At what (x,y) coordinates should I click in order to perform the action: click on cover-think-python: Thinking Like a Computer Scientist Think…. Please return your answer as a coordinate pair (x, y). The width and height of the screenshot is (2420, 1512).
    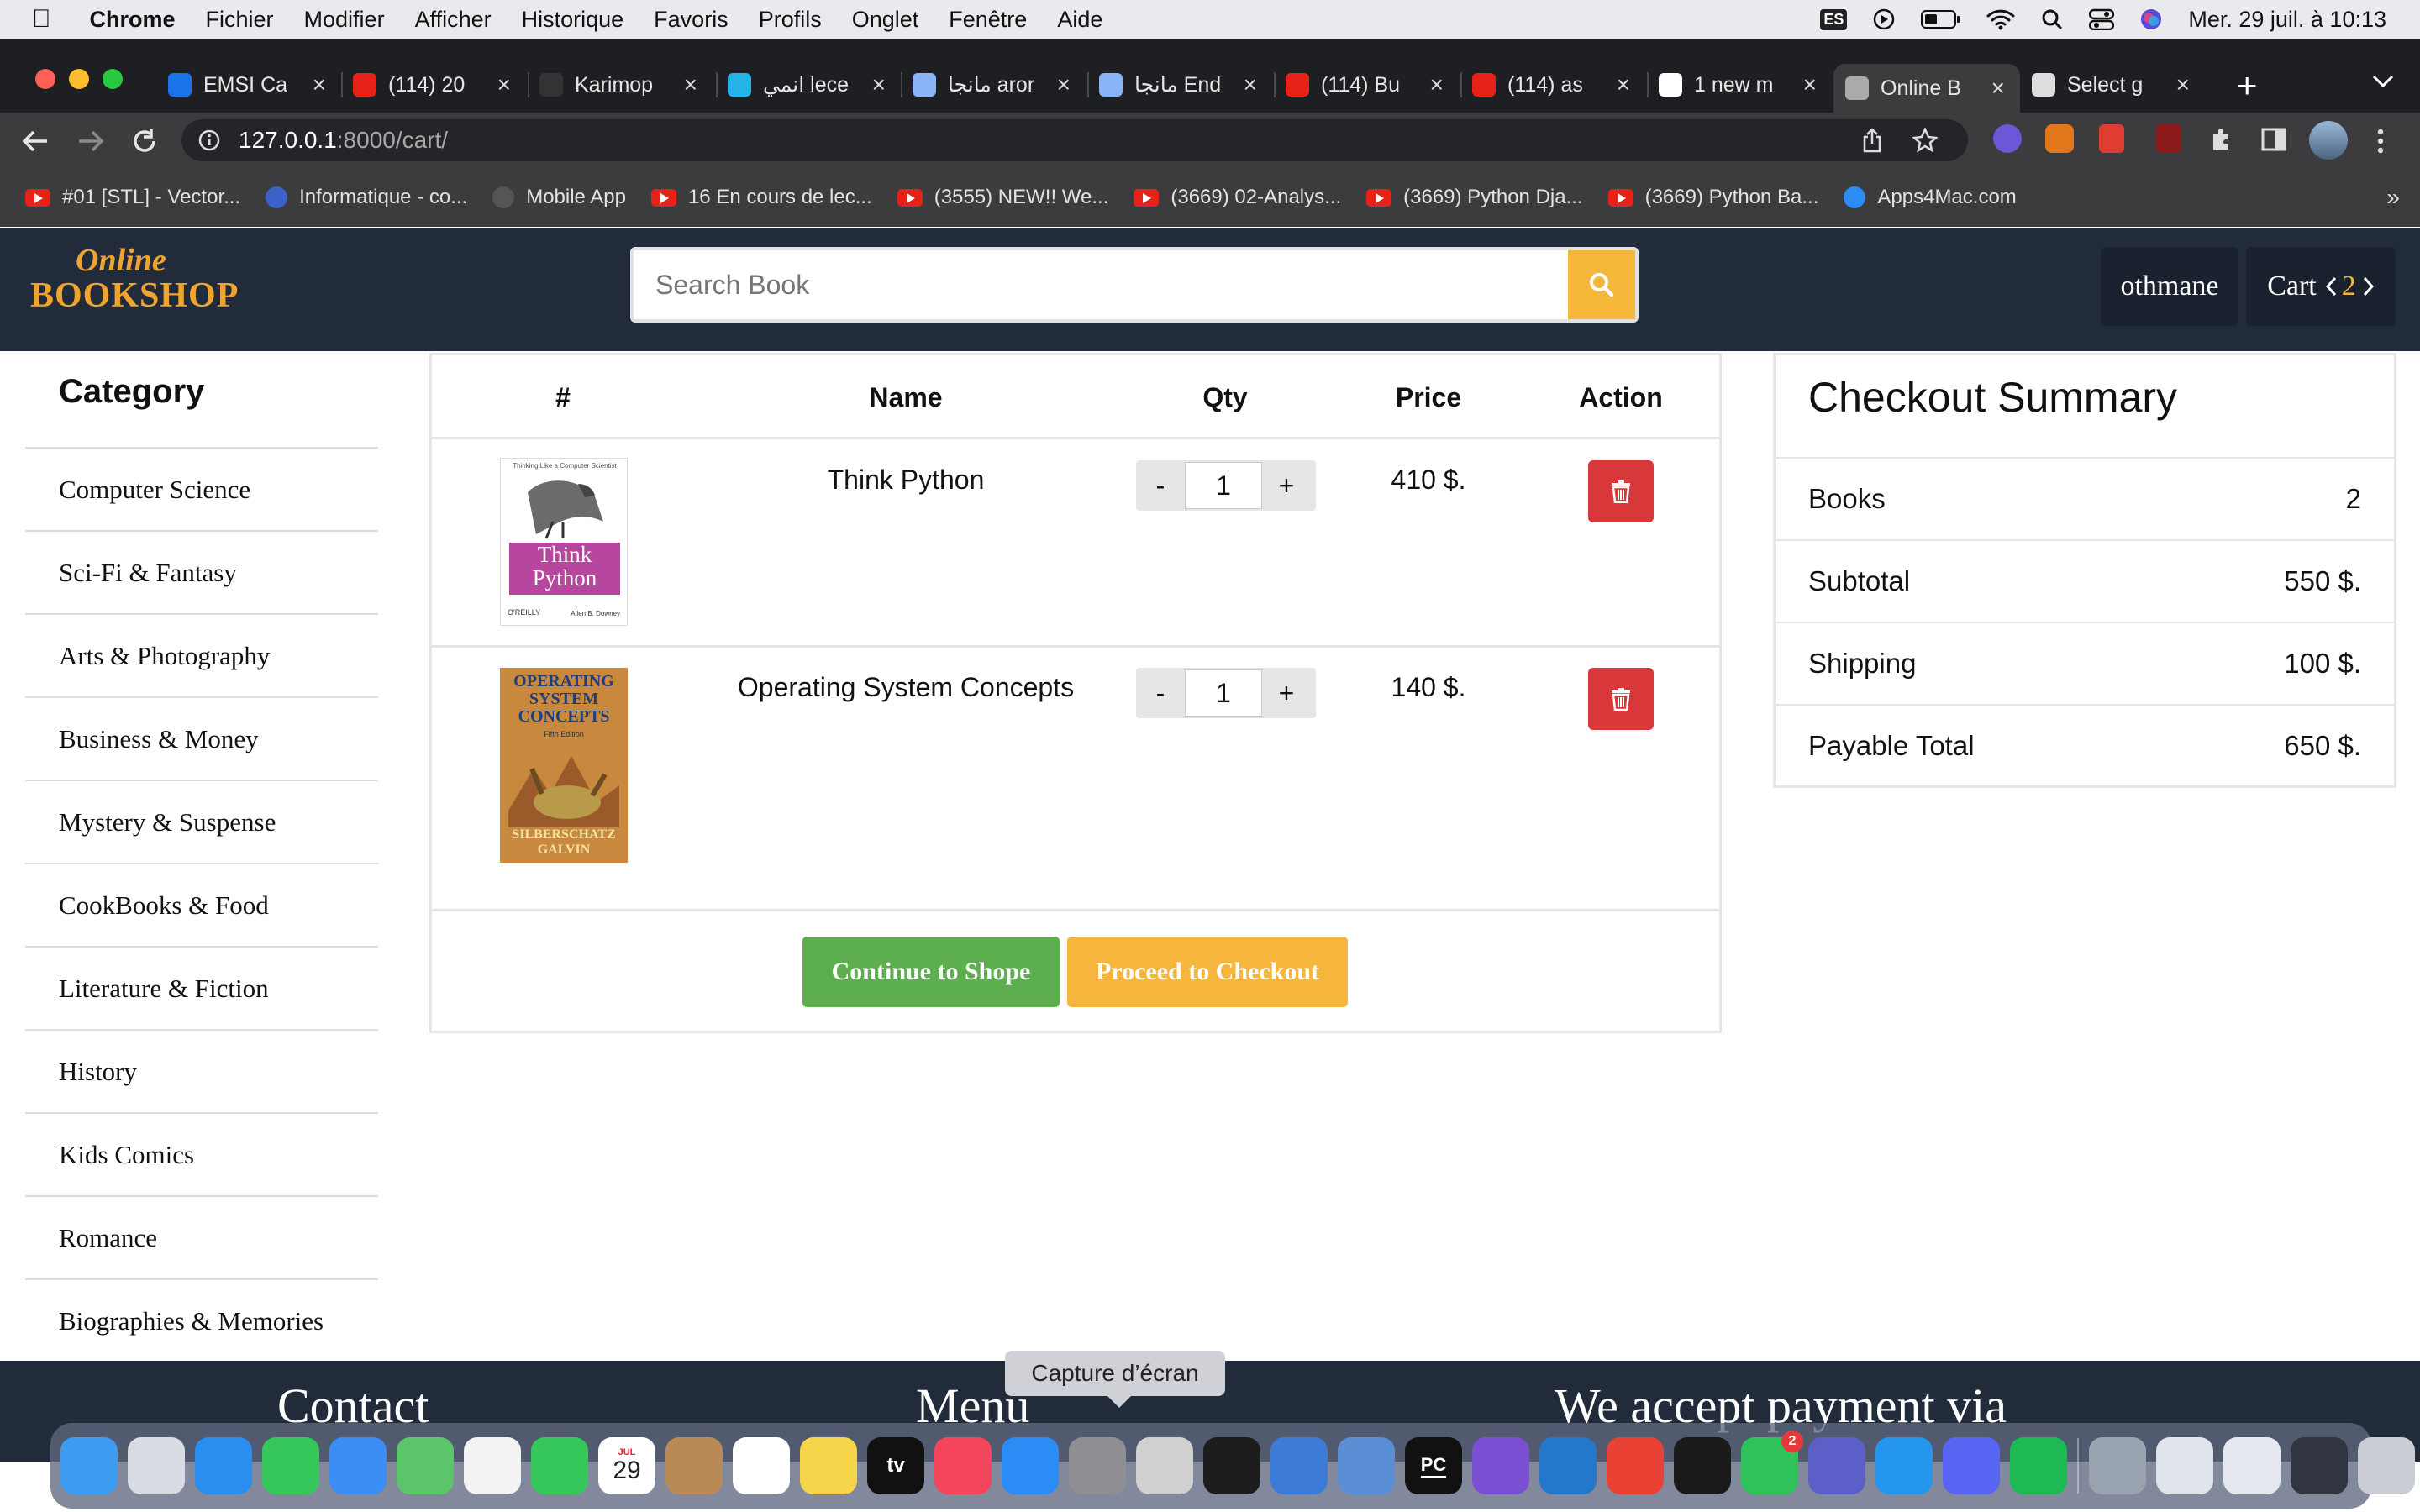
    Looking at the image, I should click on (564, 542).